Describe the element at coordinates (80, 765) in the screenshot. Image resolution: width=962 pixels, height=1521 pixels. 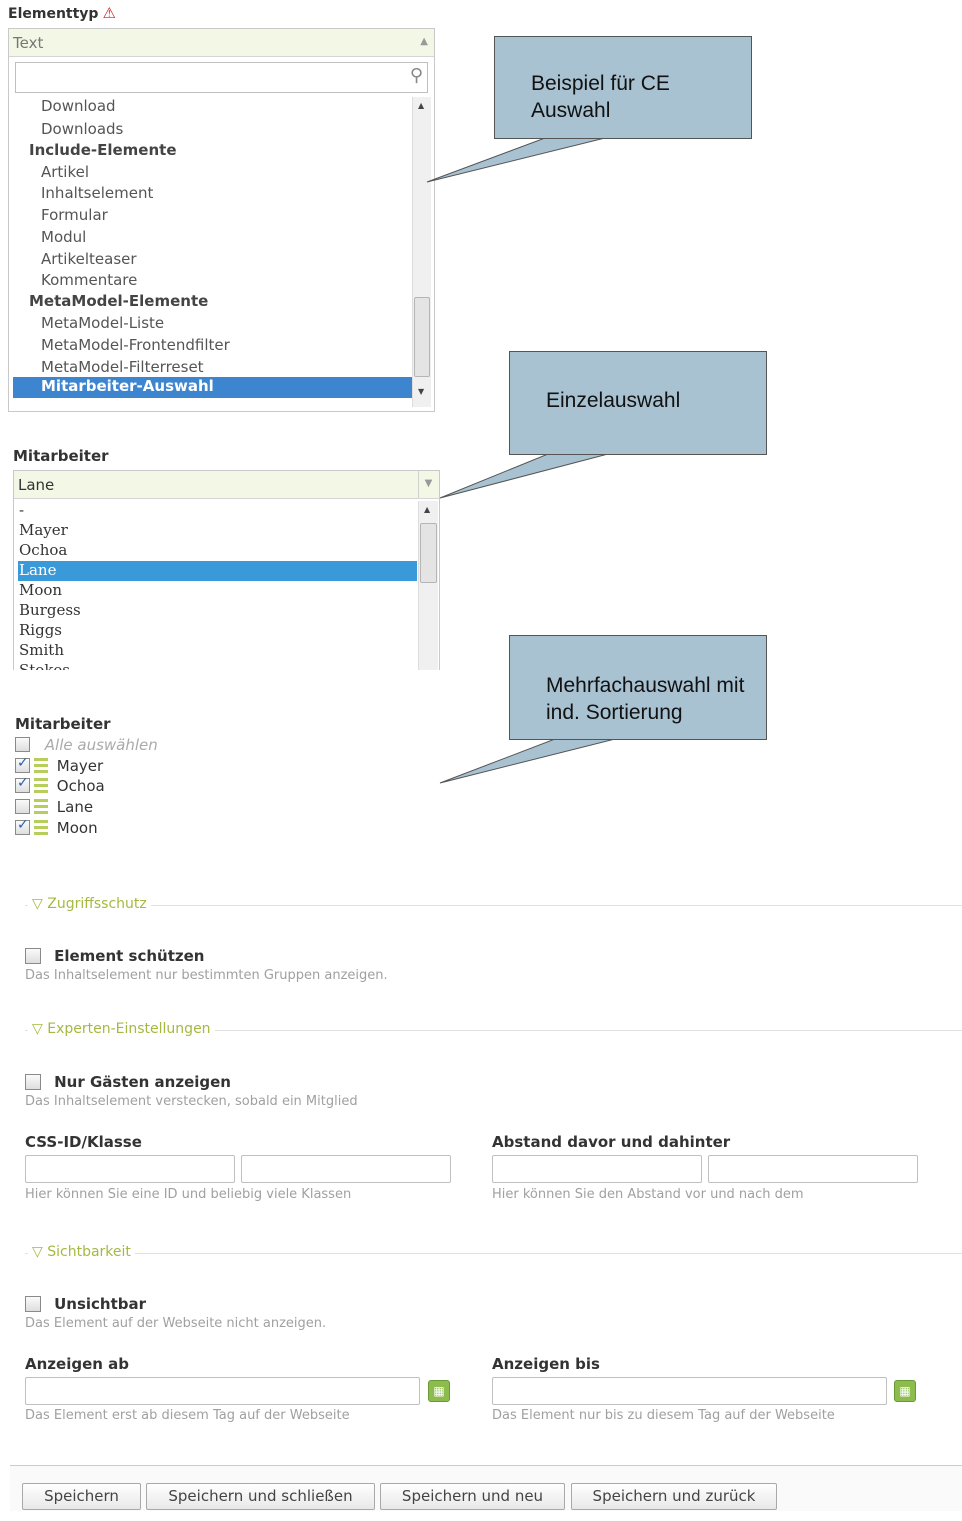
I see `option-label: Mayer` at that location.